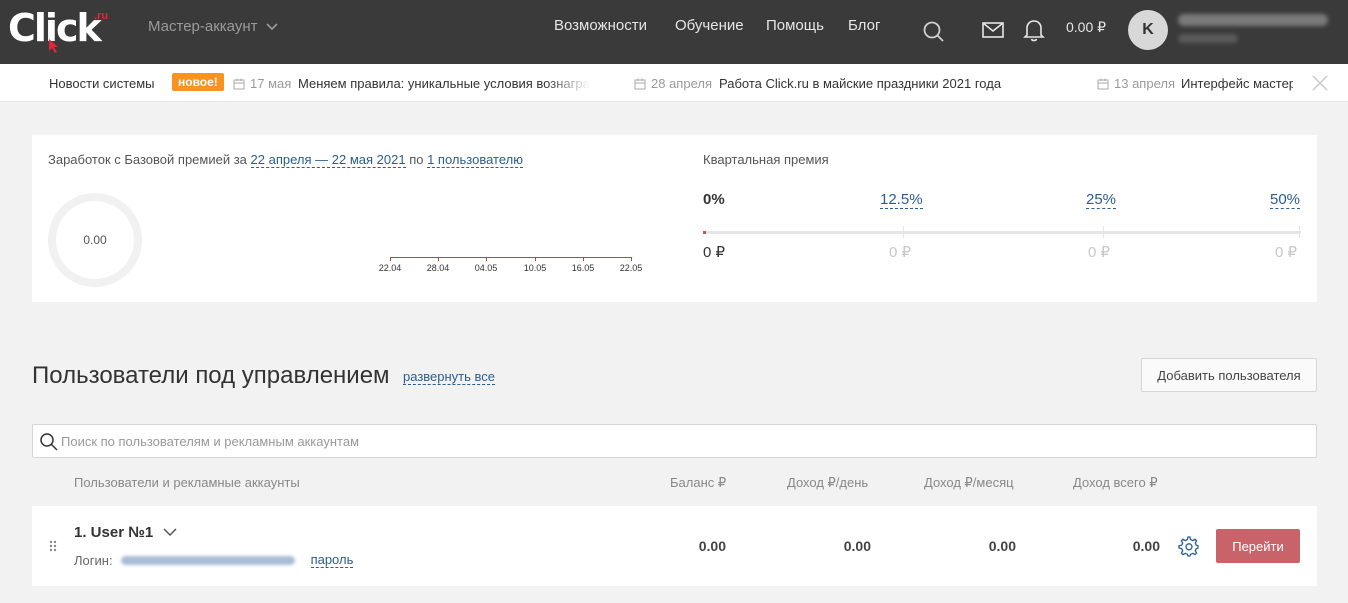 This screenshot has width=1348, height=603. I want to click on gear-icon, so click(1188, 546).